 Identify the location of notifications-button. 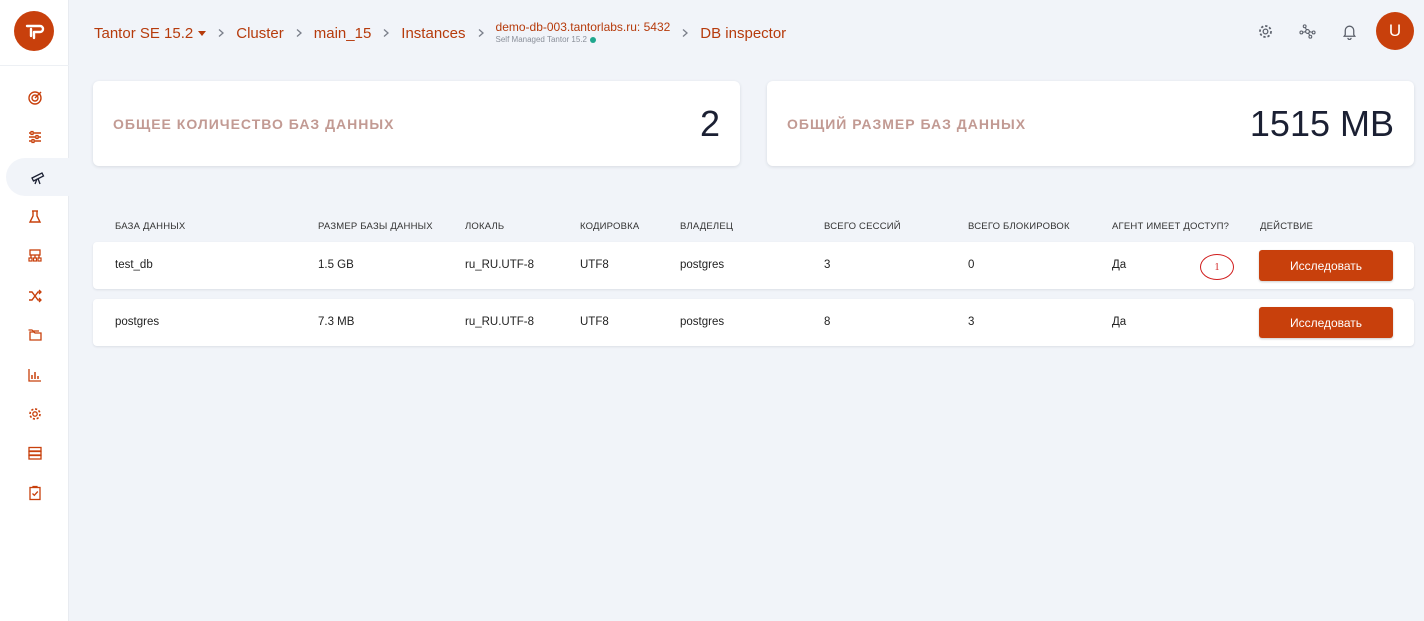
(1349, 31).